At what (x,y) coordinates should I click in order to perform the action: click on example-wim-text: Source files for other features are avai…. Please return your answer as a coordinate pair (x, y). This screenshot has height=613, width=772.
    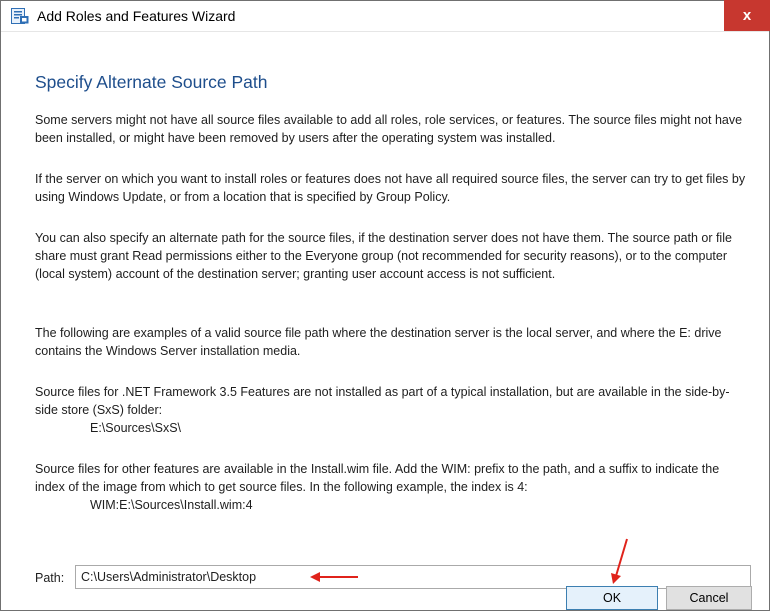
    Looking at the image, I should click on (377, 478).